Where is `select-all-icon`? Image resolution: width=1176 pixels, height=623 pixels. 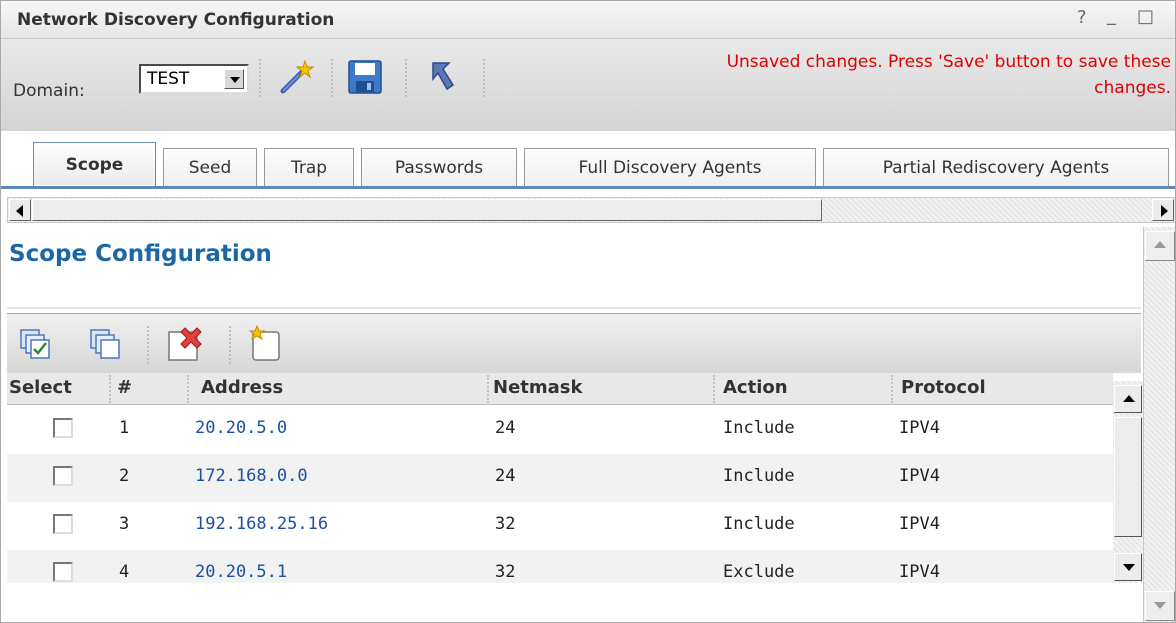 select-all-icon is located at coordinates (35, 346).